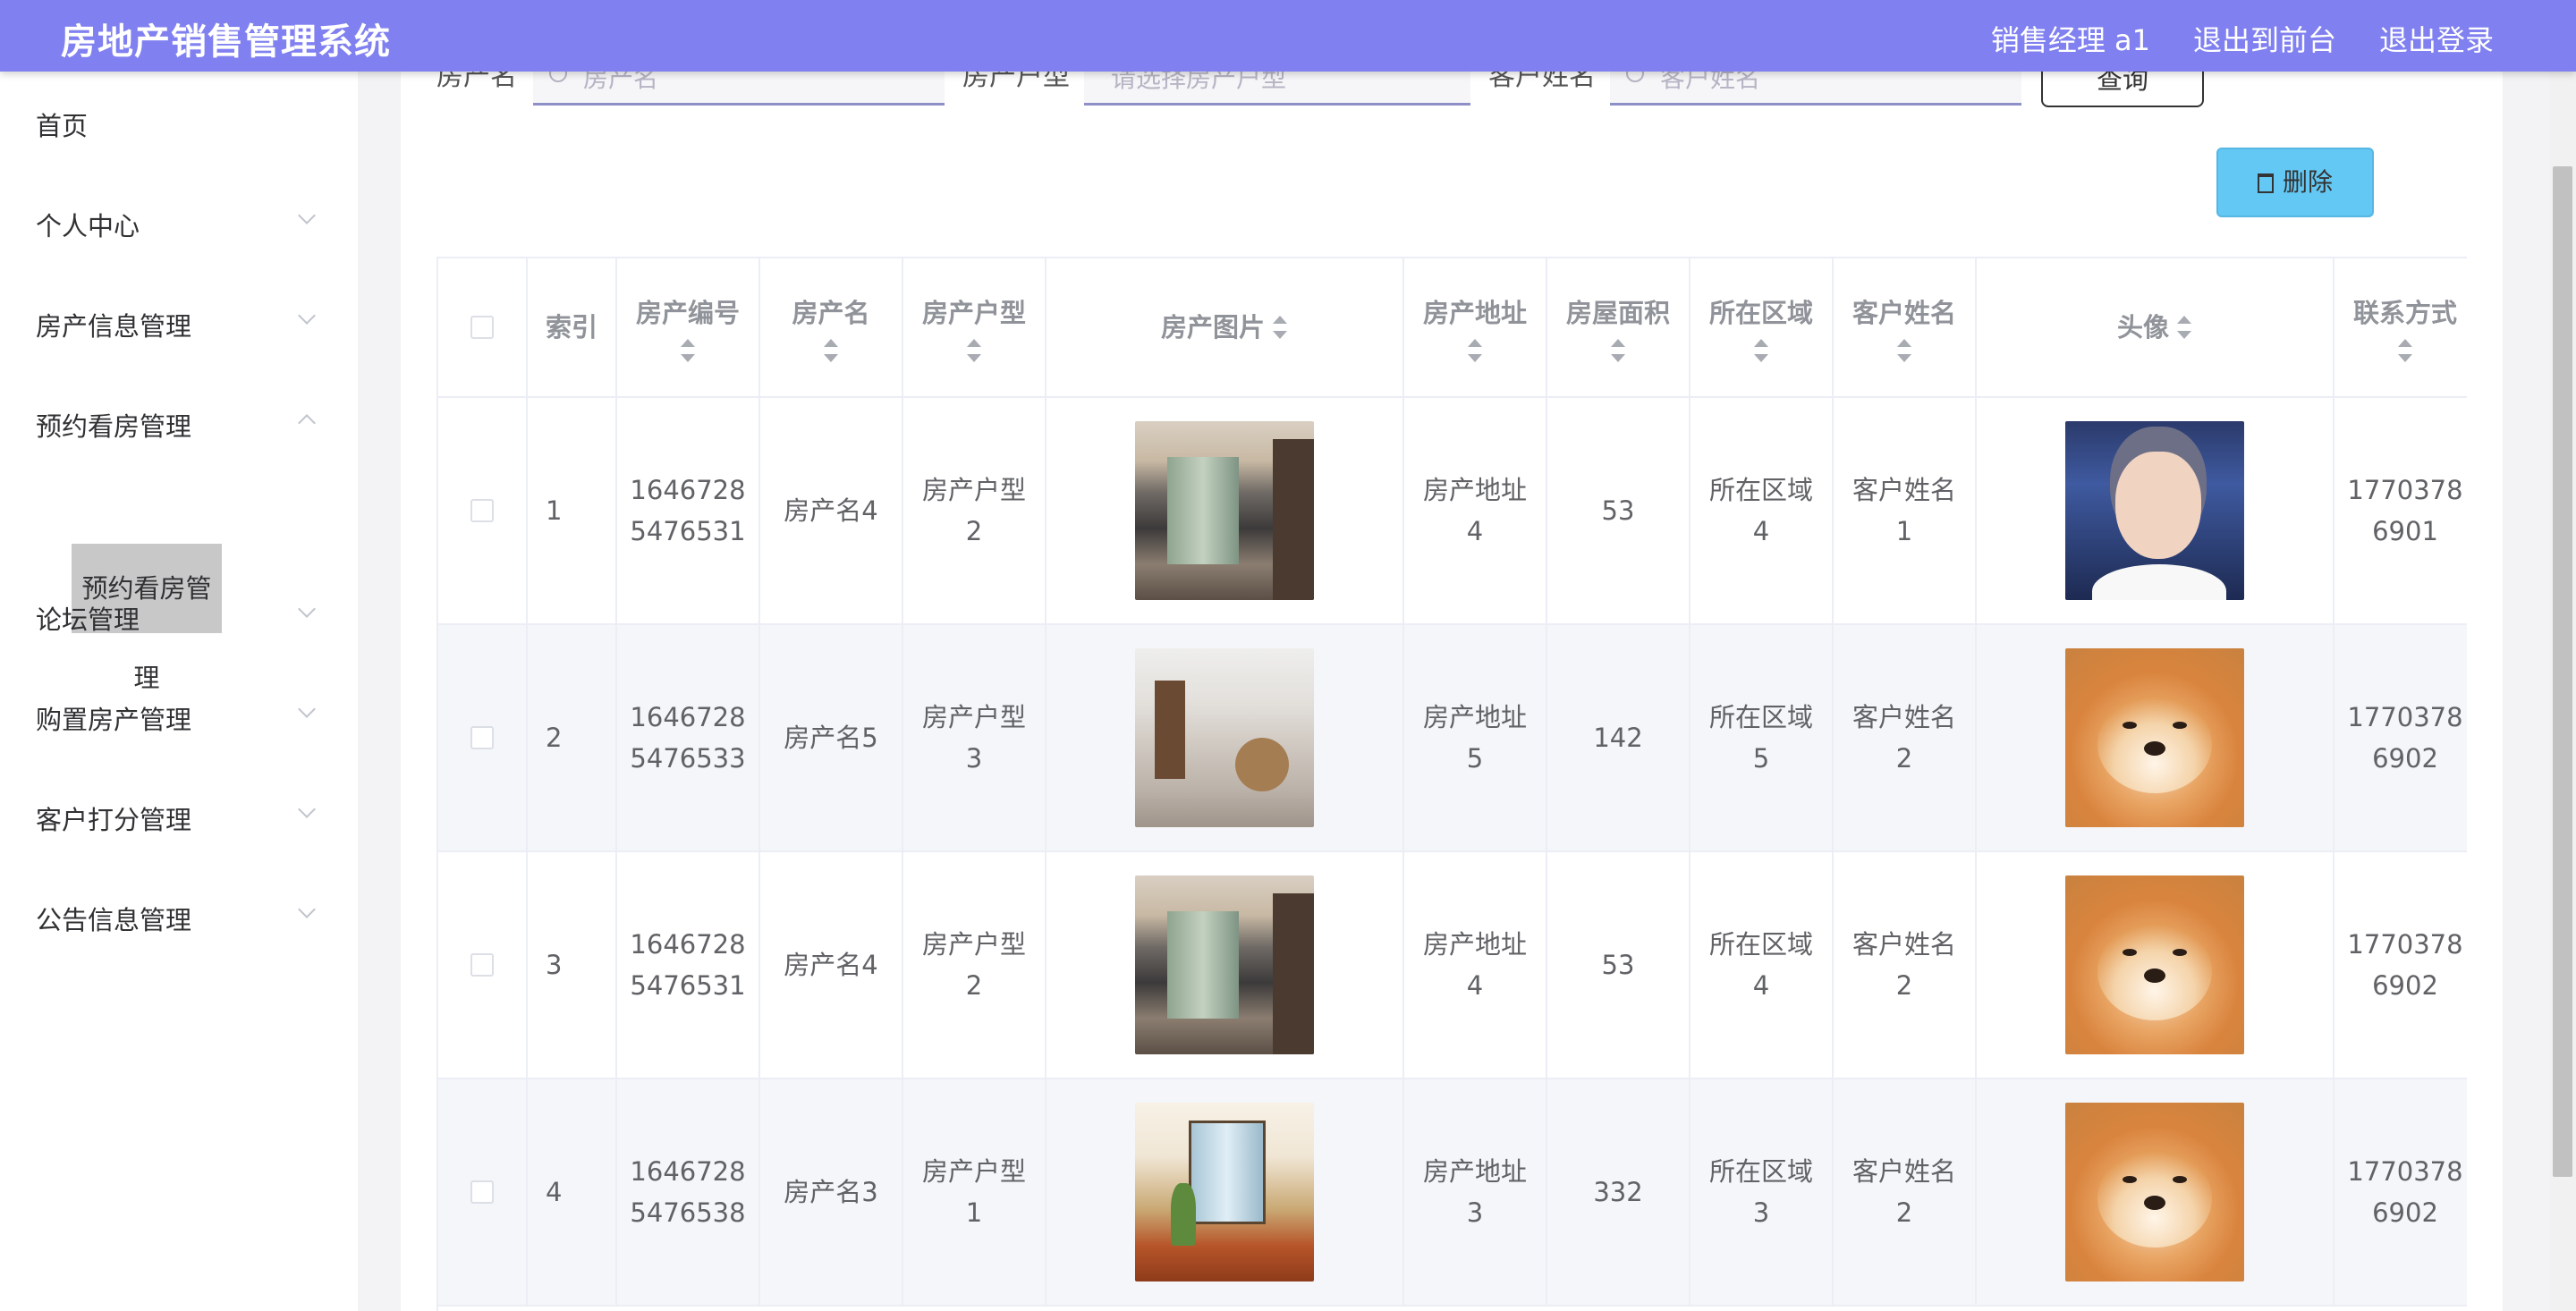  What do you see at coordinates (688, 328) in the screenshot?
I see `column-header-code: 房产编号` at bounding box center [688, 328].